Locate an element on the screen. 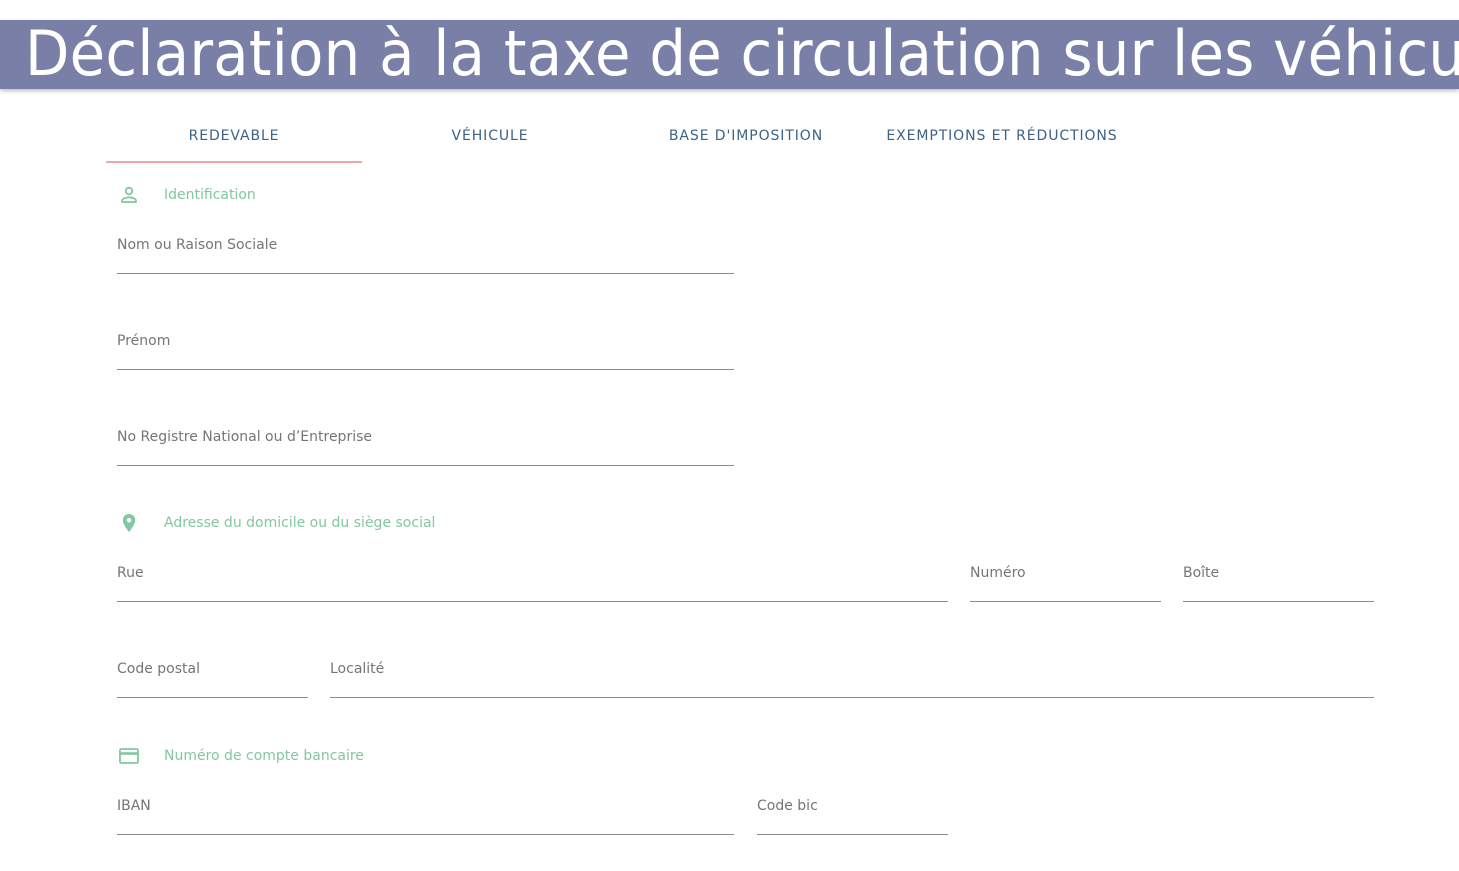 The image size is (1459, 871). section-identification-header: Identification is located at coordinates (186, 195).